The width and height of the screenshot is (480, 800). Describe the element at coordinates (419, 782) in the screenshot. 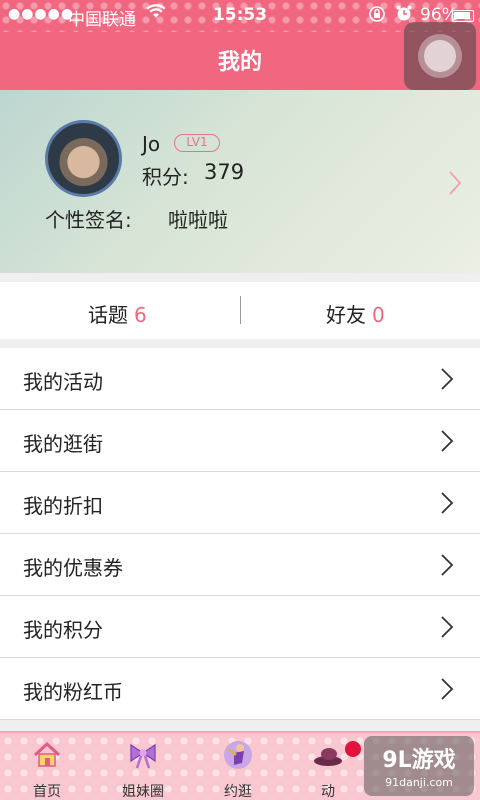

I see `watermark-sub: 91danji.com` at that location.